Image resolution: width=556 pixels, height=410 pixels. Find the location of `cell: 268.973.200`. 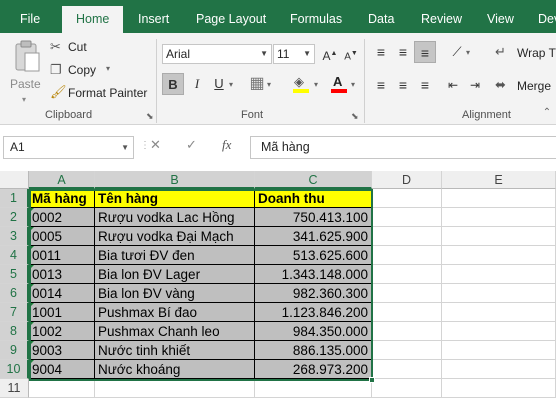

cell: 268.973.200 is located at coordinates (313, 369).